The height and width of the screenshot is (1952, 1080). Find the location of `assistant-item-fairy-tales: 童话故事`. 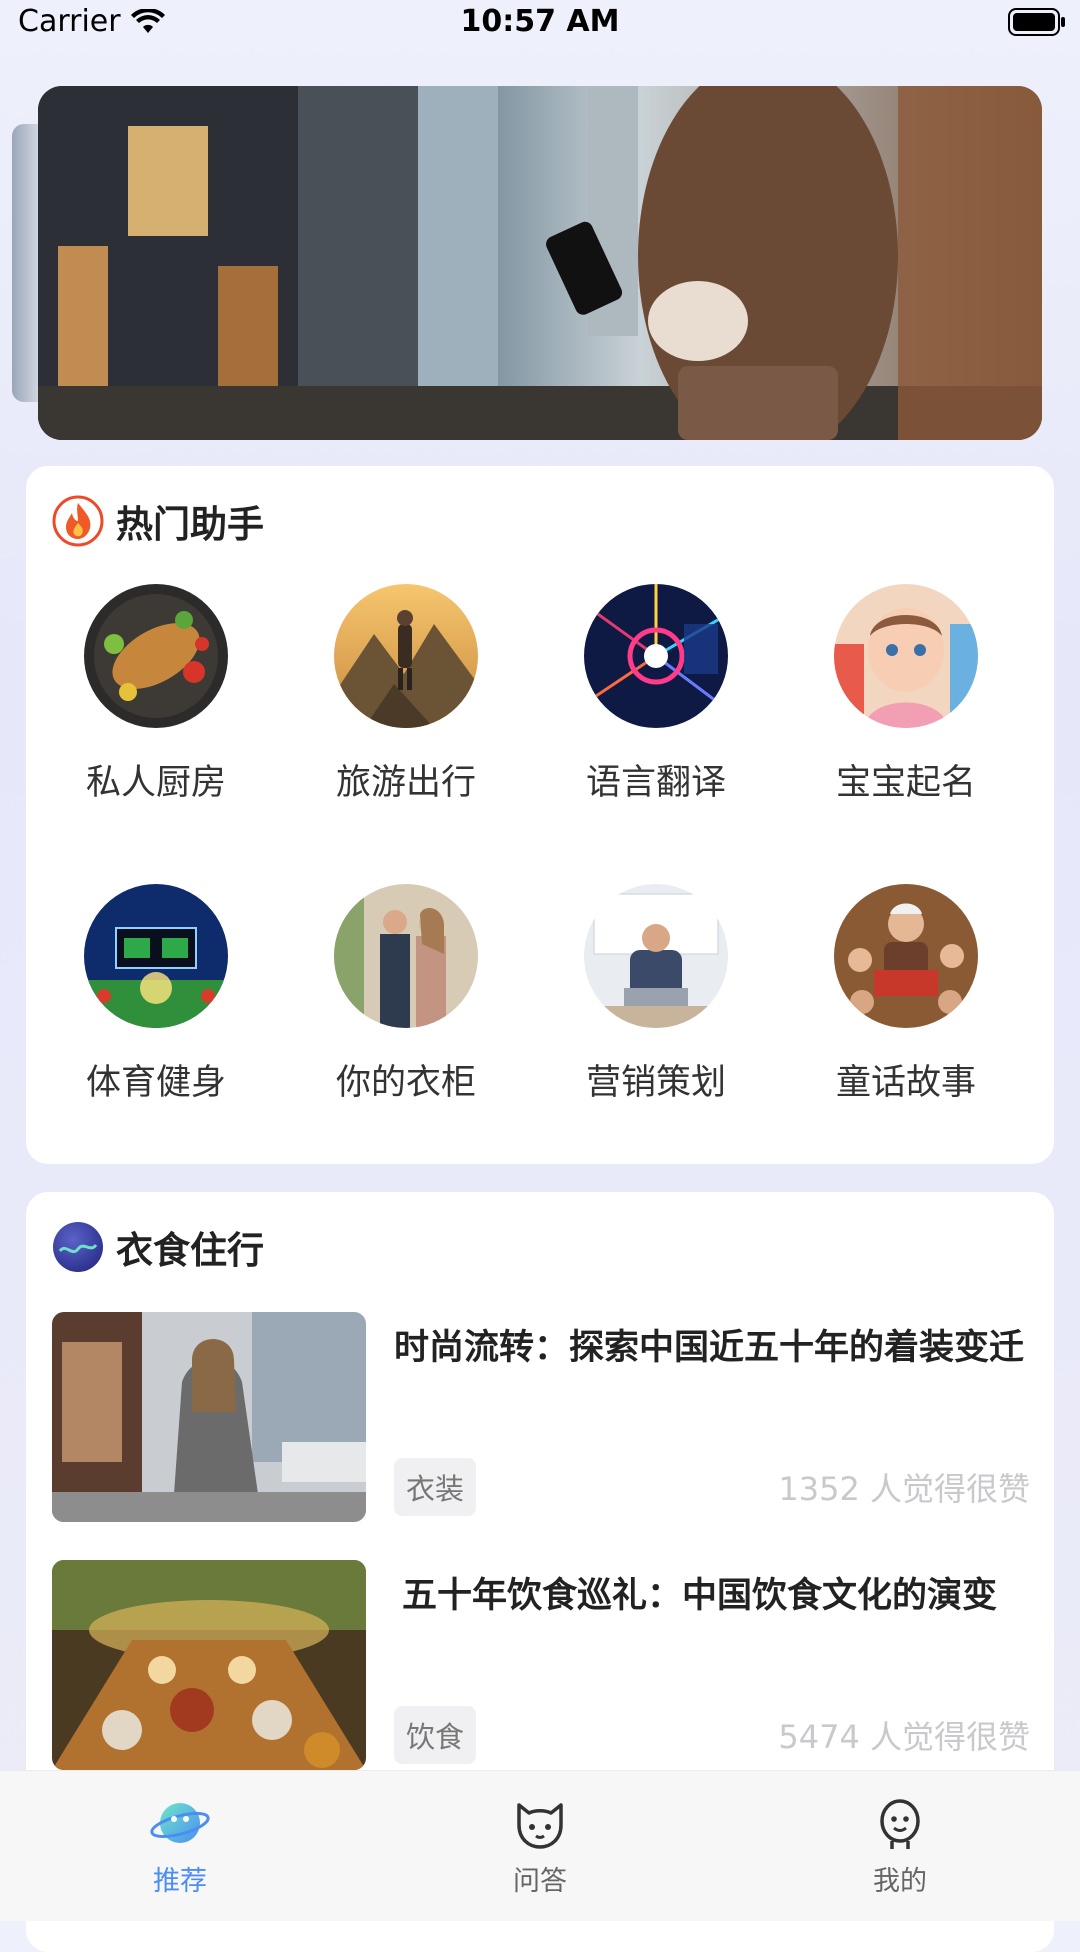

assistant-item-fairy-tales: 童话故事 is located at coordinates (906, 994).